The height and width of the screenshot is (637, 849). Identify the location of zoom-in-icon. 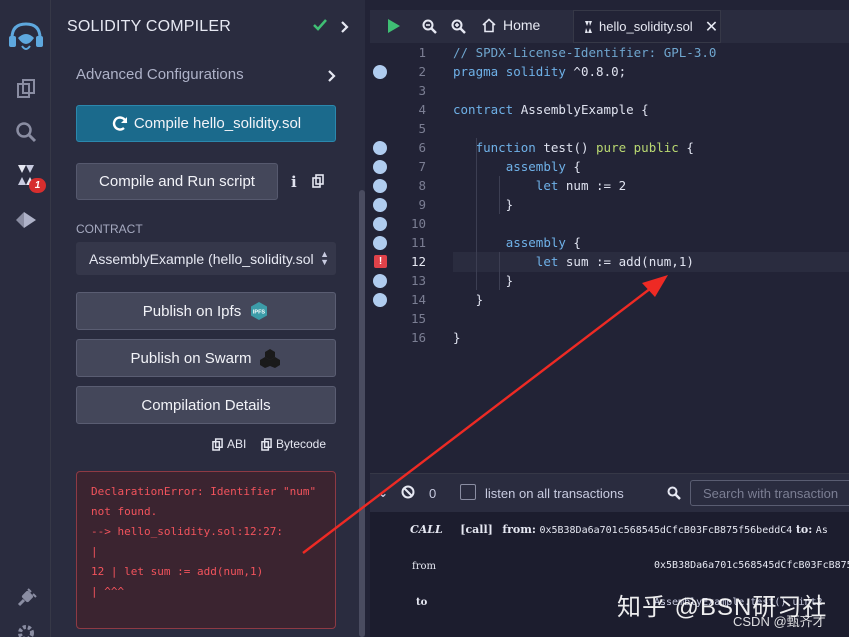
(458, 29).